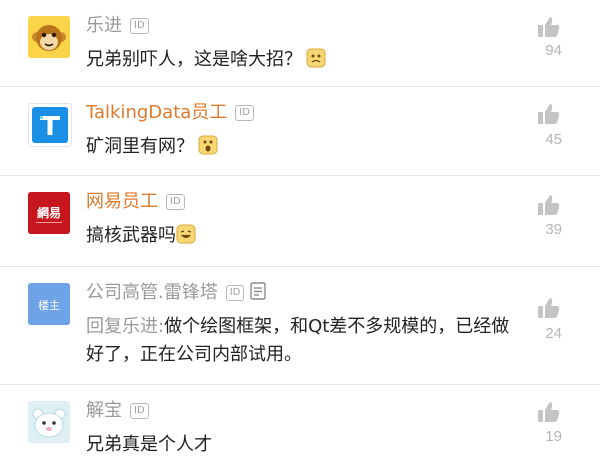 The width and height of the screenshot is (600, 469). I want to click on author-name: TalkingData员工, so click(156, 112).